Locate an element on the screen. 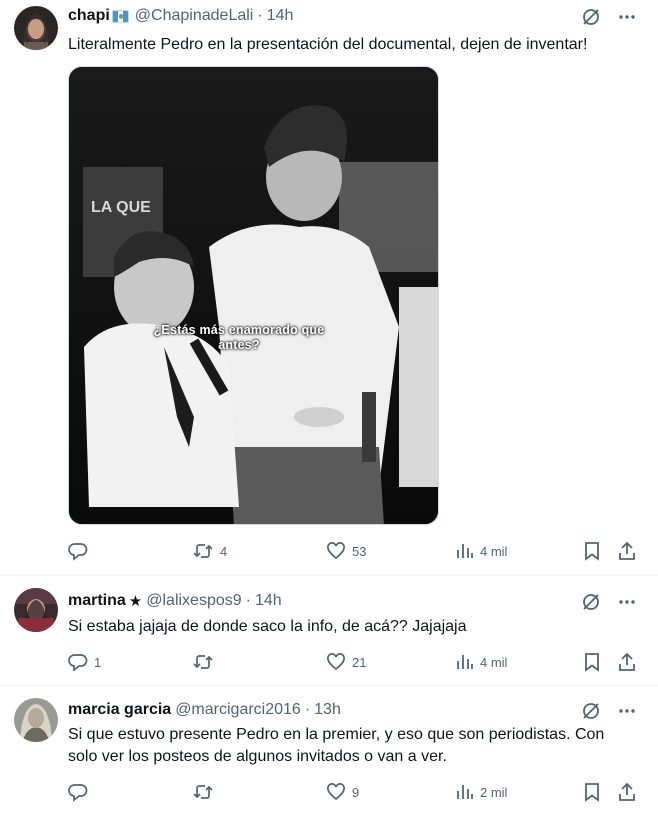 This screenshot has width=658, height=814. tweet-actions-bar: 9 2 mil is located at coordinates (354, 792).